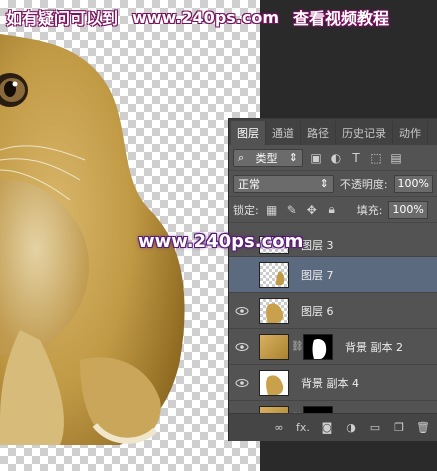 This screenshot has height=471, width=437. I want to click on new-layer-icon: ❐, so click(399, 427).